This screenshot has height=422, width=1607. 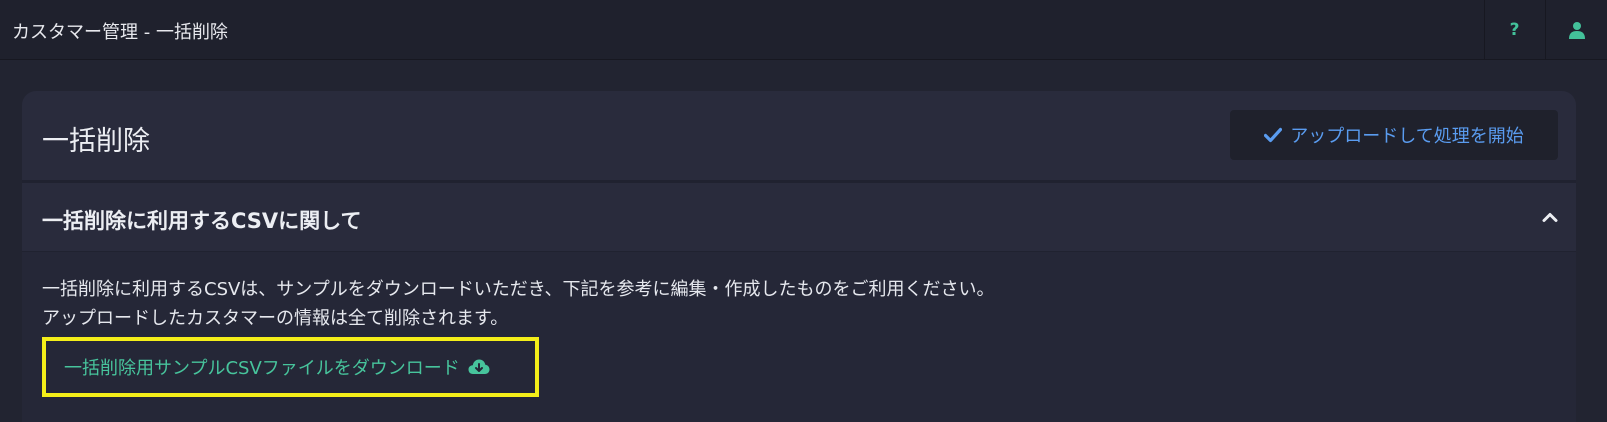 I want to click on cloud-download-icon, so click(x=479, y=366).